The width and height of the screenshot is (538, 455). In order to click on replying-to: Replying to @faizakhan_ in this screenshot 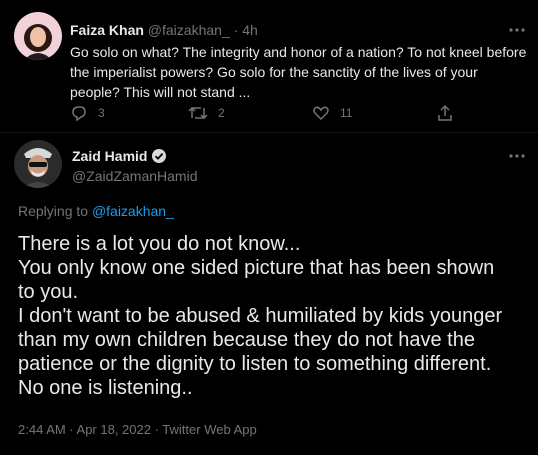, I will do `click(96, 211)`.